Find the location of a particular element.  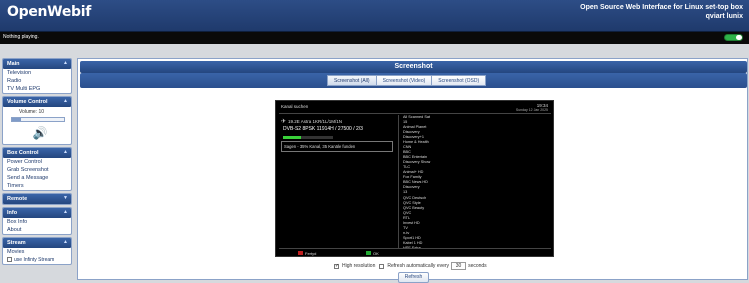

green-key-label: OK is located at coordinates (376, 253).